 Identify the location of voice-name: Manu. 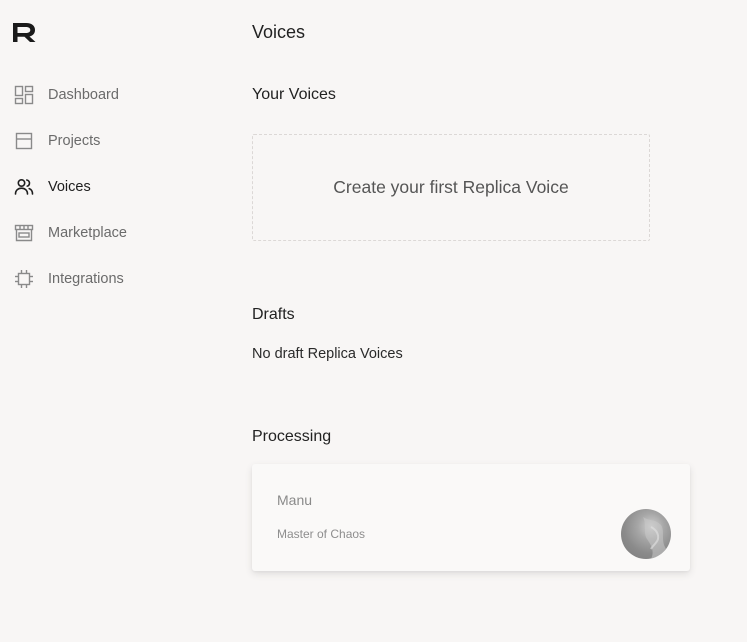
(295, 500).